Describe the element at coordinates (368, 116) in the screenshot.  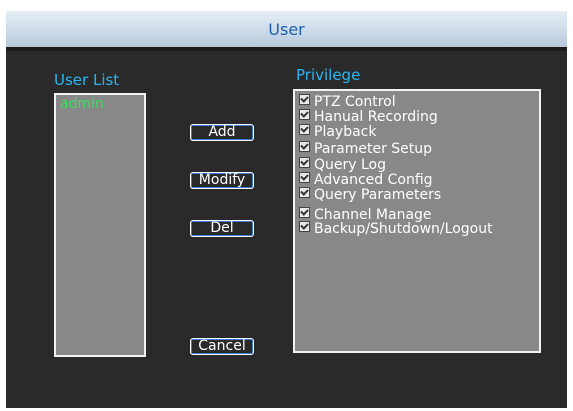
I see `privilege-item-manual-recording: Hanual Recording` at that location.